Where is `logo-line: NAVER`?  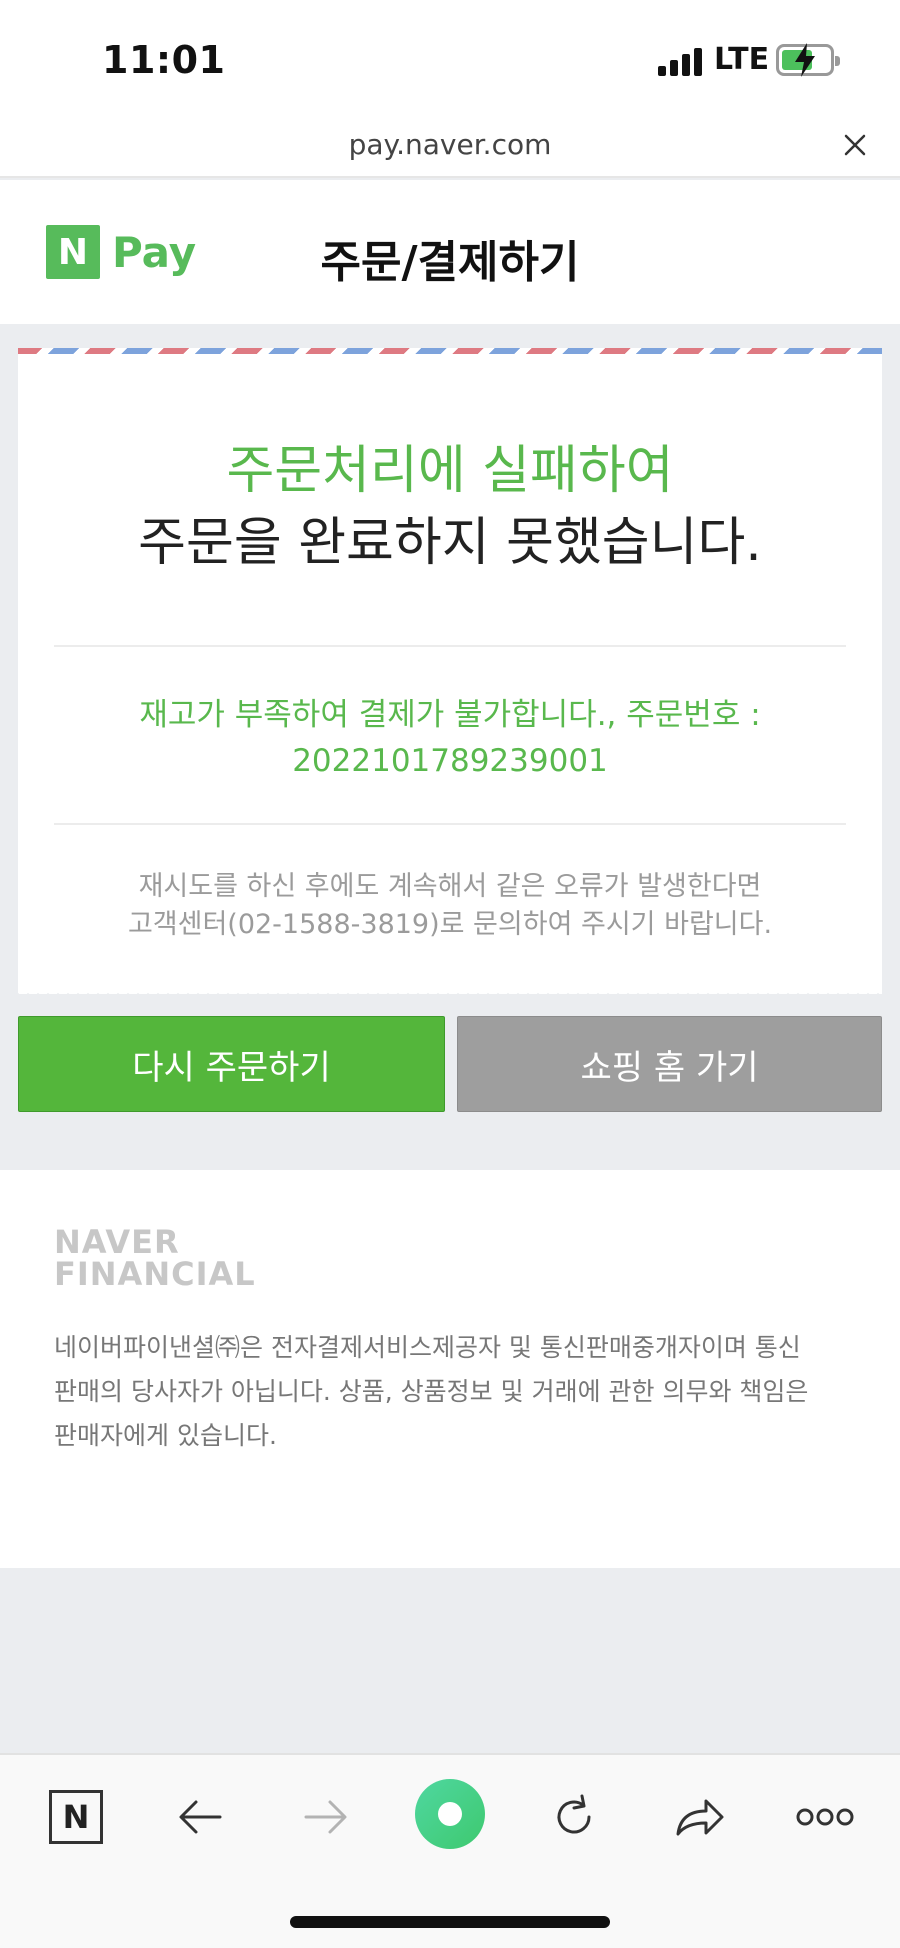
logo-line: NAVER is located at coordinates (117, 1242).